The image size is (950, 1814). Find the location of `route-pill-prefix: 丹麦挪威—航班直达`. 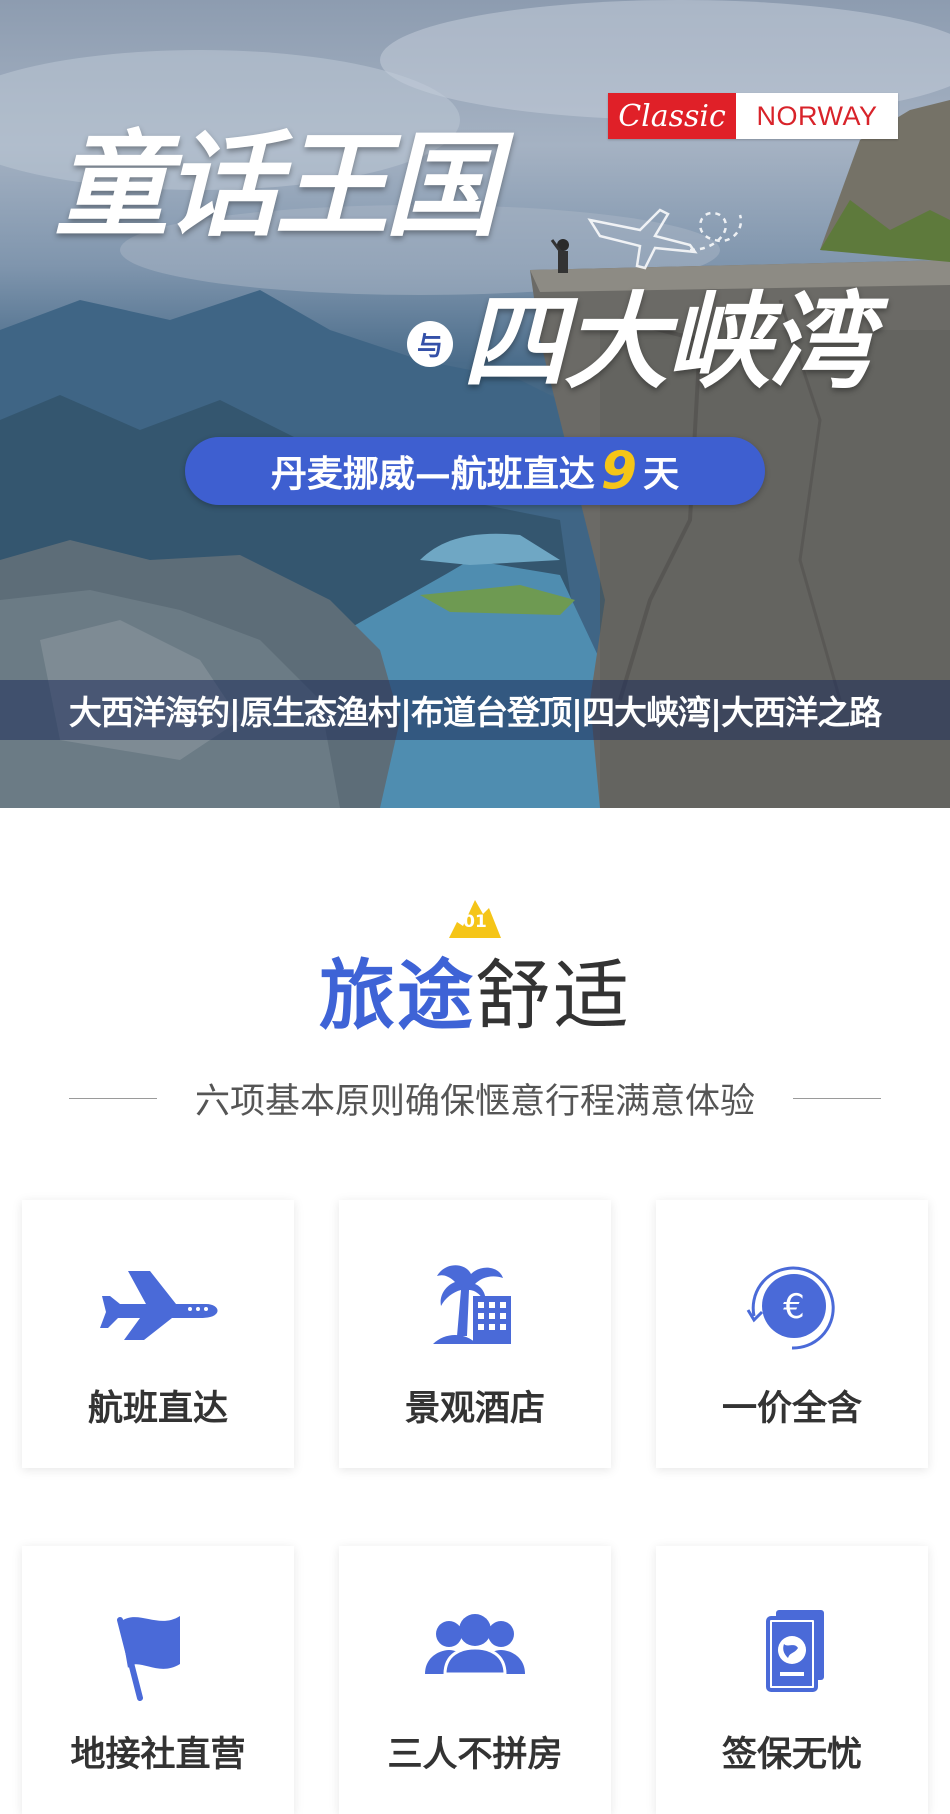

route-pill-prefix: 丹麦挪威—航班直达 is located at coordinates (432, 474).